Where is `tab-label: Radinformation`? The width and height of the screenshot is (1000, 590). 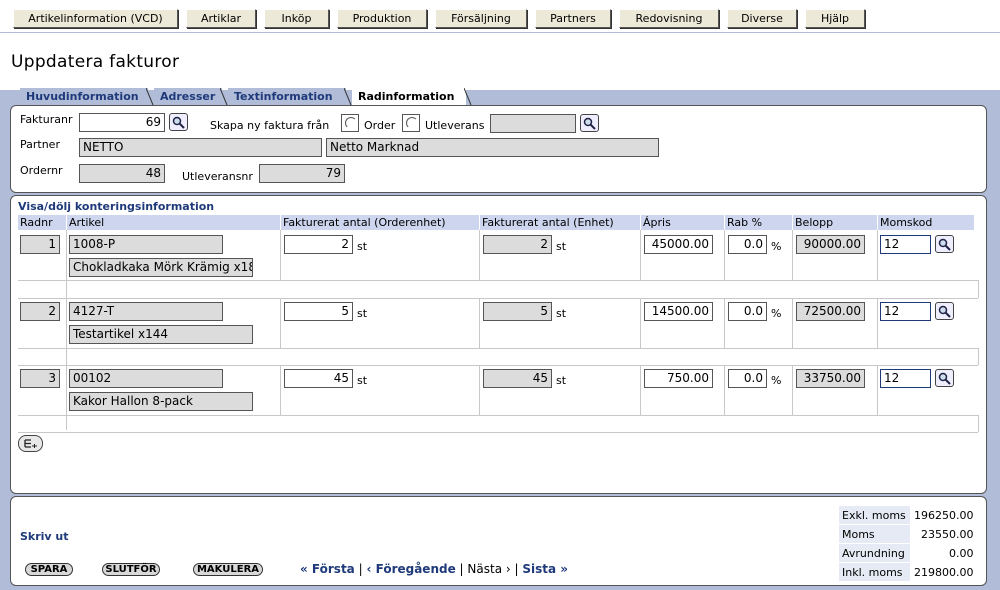
tab-label: Radinformation is located at coordinates (406, 96).